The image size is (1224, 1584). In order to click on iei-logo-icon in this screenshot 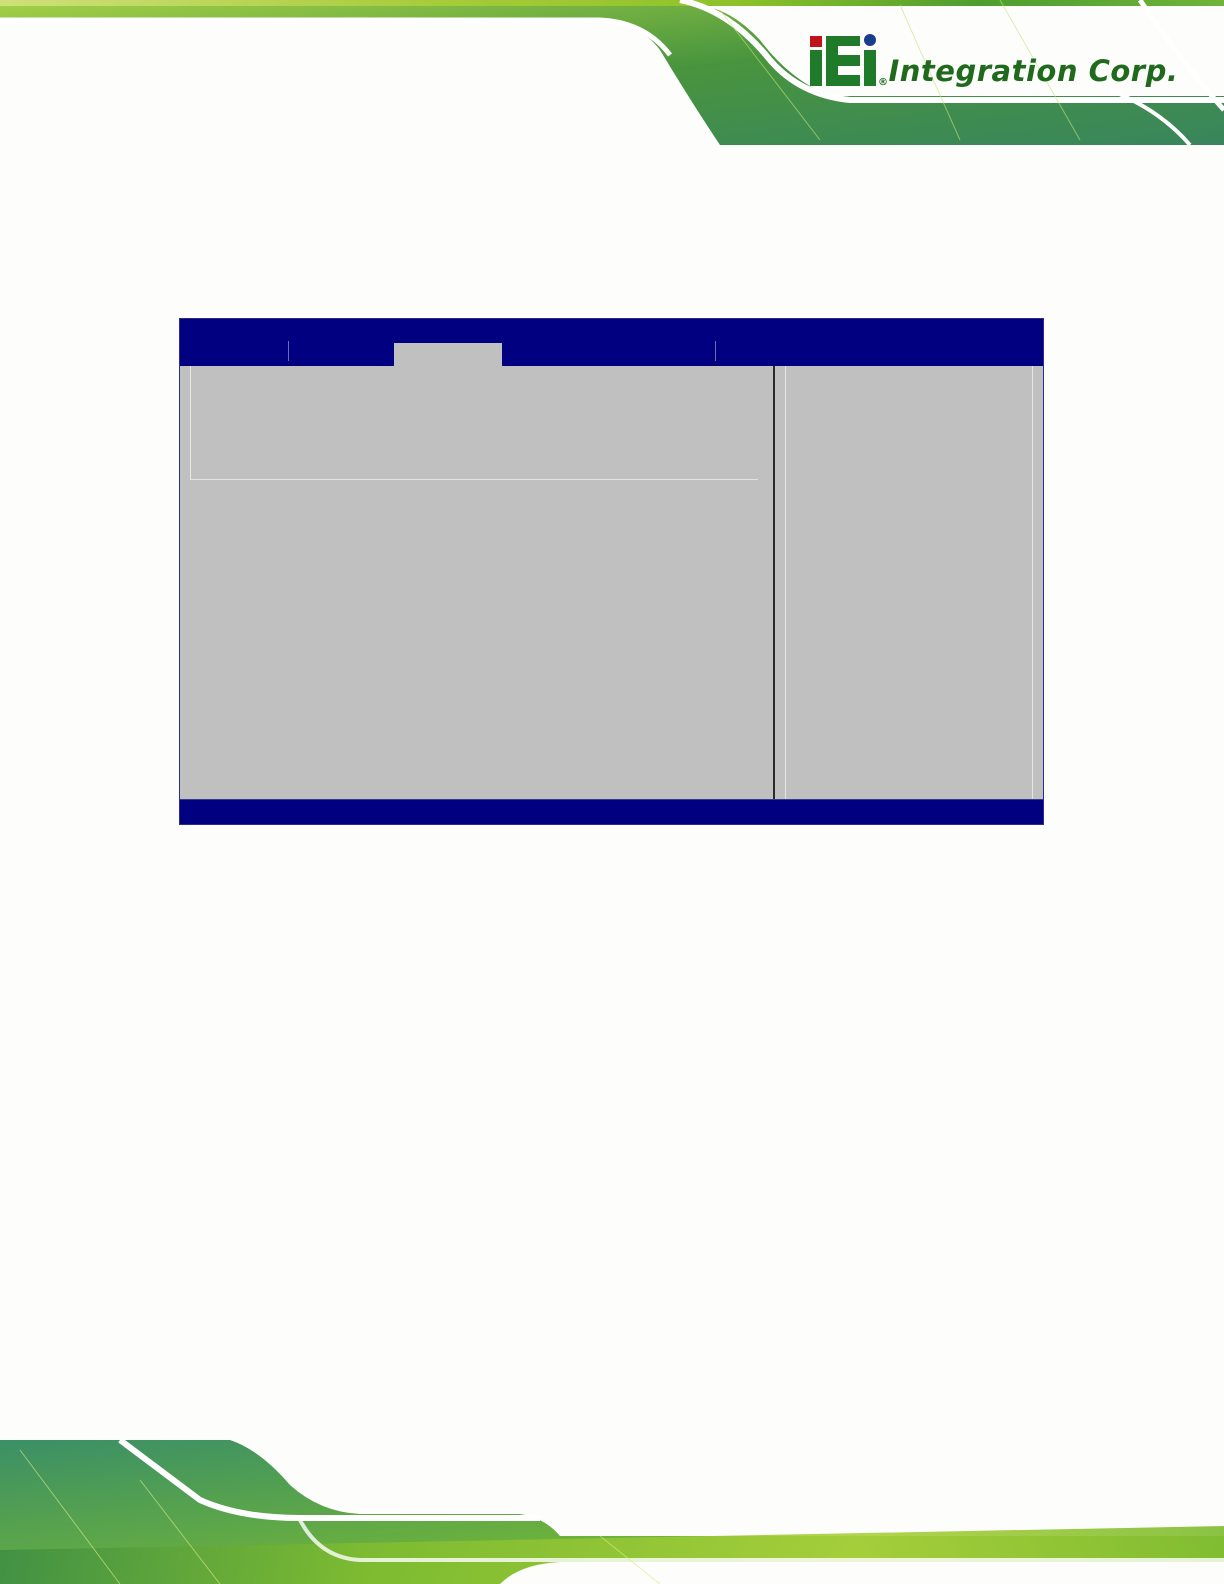, I will do `click(843, 60)`.